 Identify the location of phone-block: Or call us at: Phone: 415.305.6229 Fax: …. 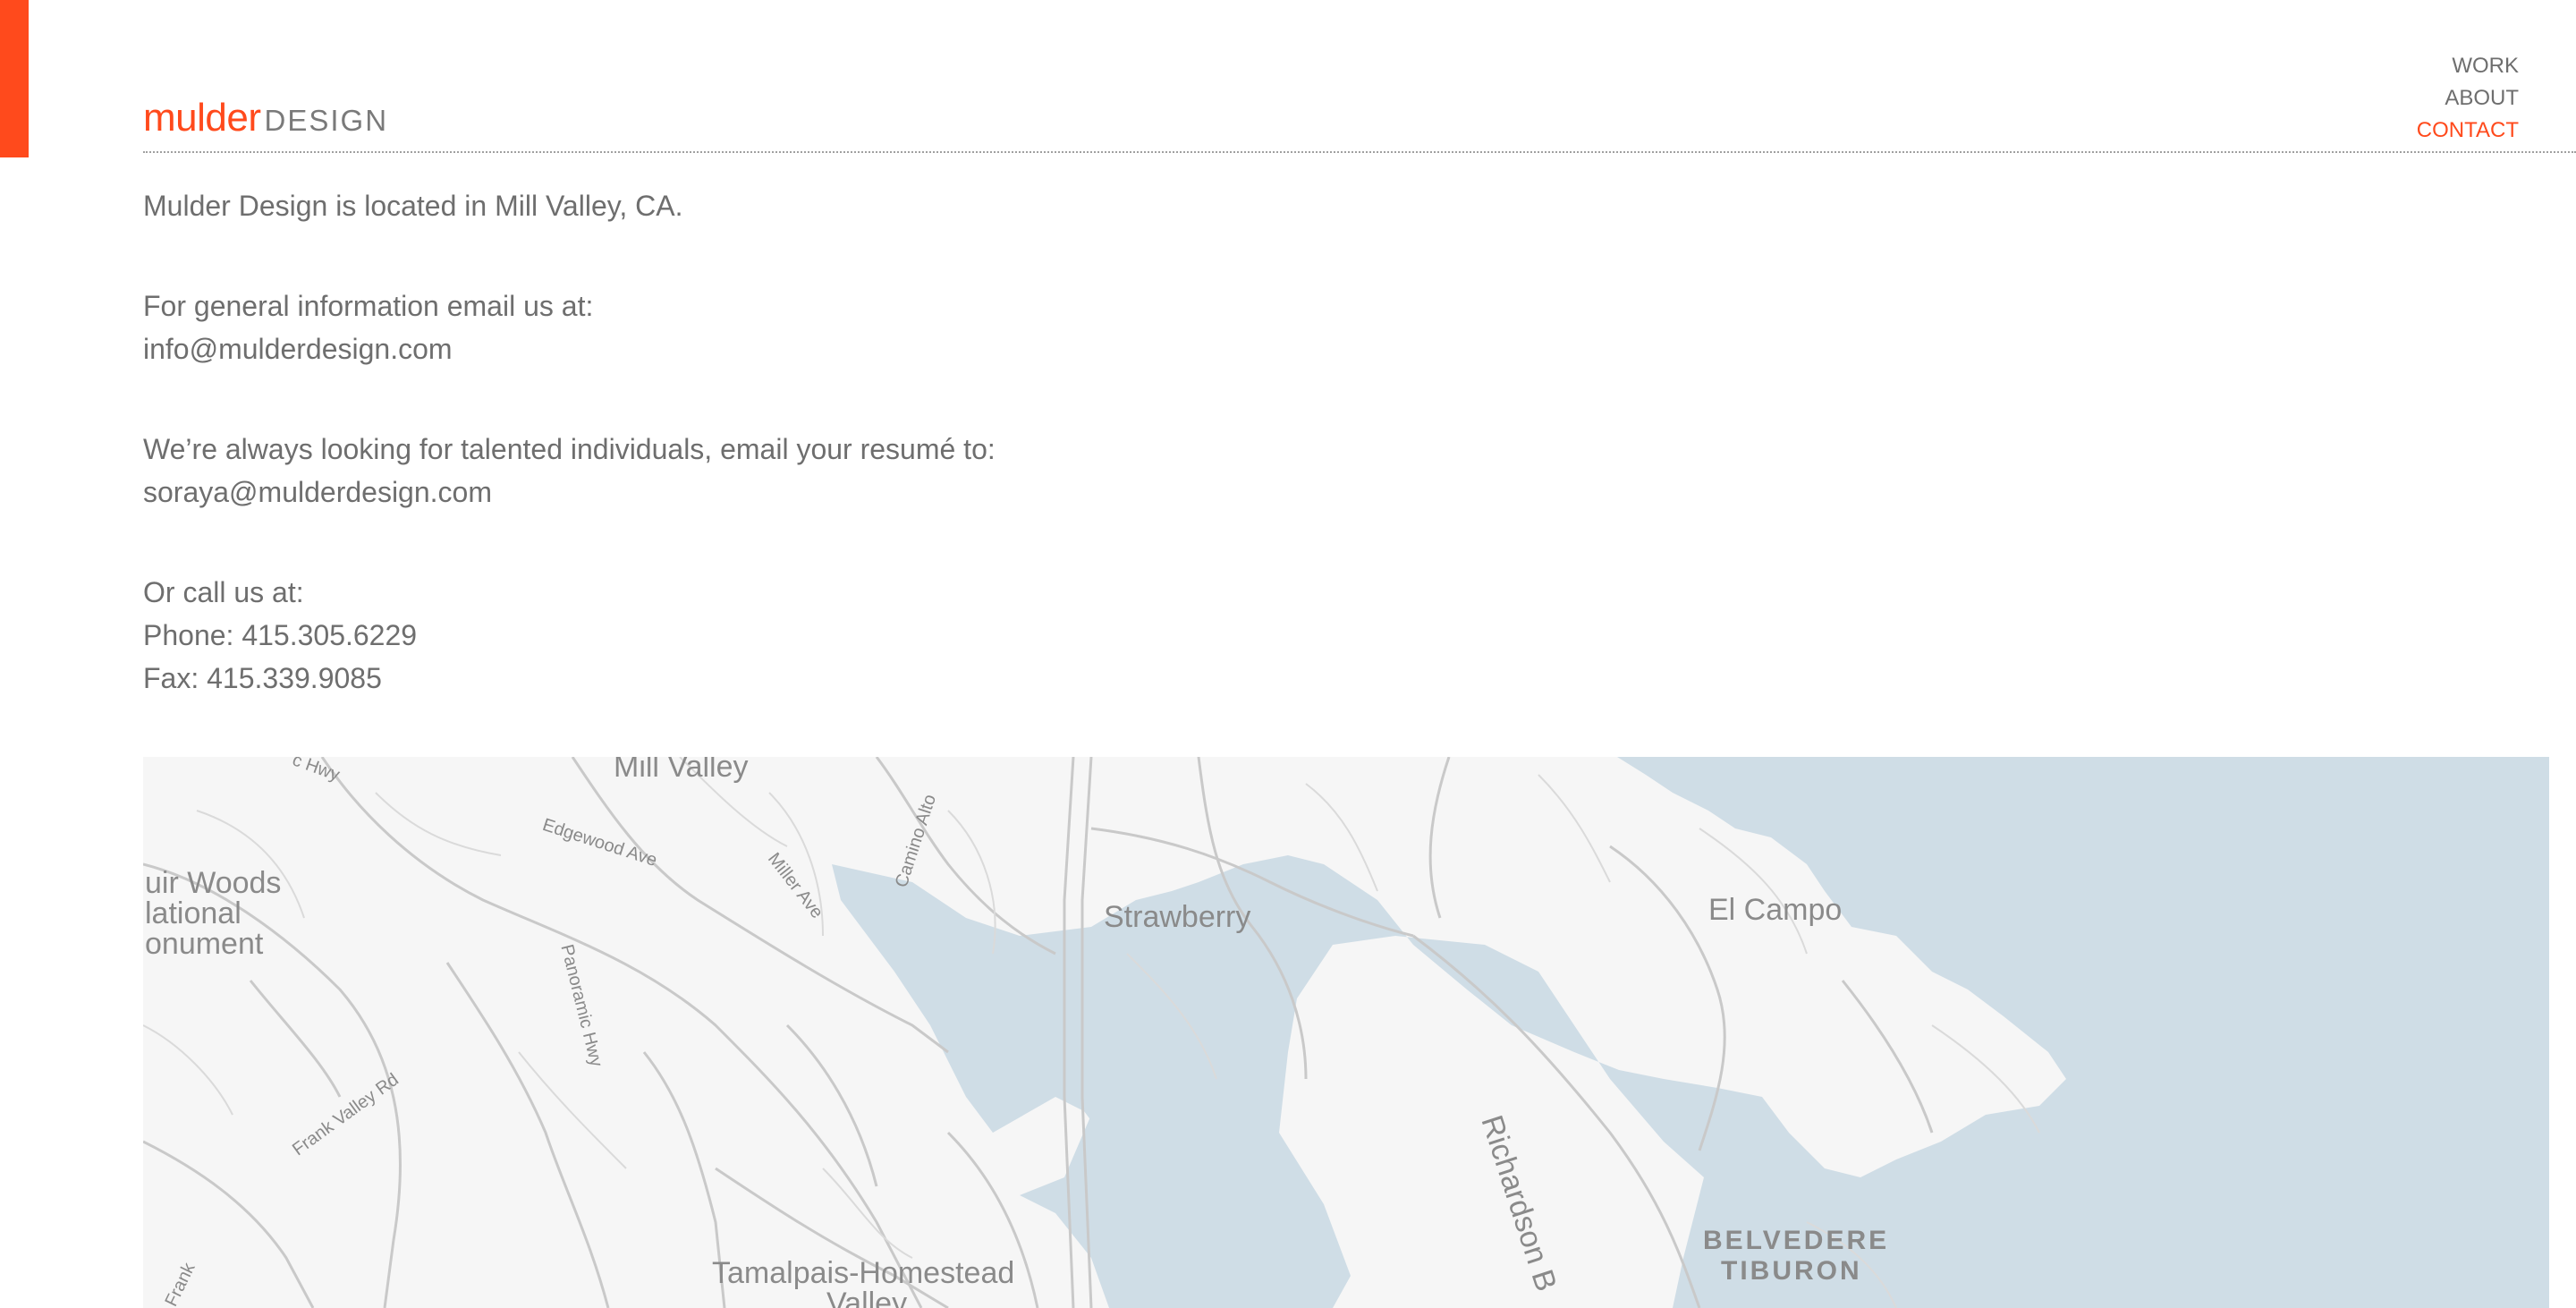
(569, 635).